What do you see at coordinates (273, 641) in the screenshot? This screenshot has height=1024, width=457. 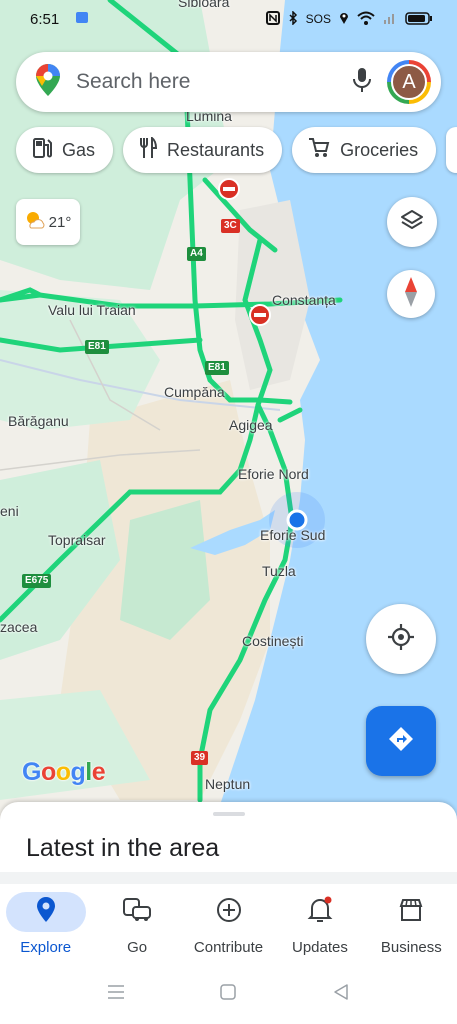 I see `map-label-costinesti: Costinești` at bounding box center [273, 641].